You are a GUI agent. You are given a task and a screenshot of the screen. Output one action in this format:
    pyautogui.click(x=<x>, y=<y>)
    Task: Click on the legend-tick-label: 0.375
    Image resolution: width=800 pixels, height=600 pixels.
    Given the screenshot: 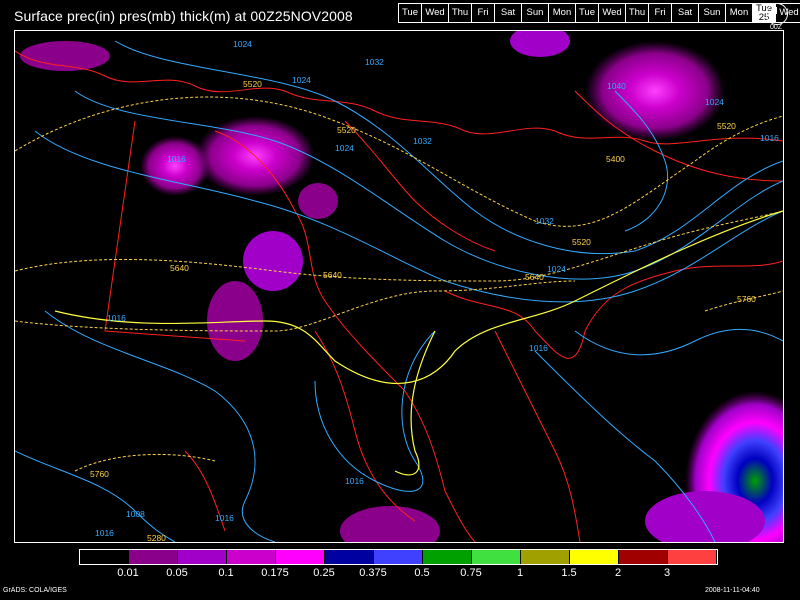 What is the action you would take?
    pyautogui.click(x=373, y=573)
    